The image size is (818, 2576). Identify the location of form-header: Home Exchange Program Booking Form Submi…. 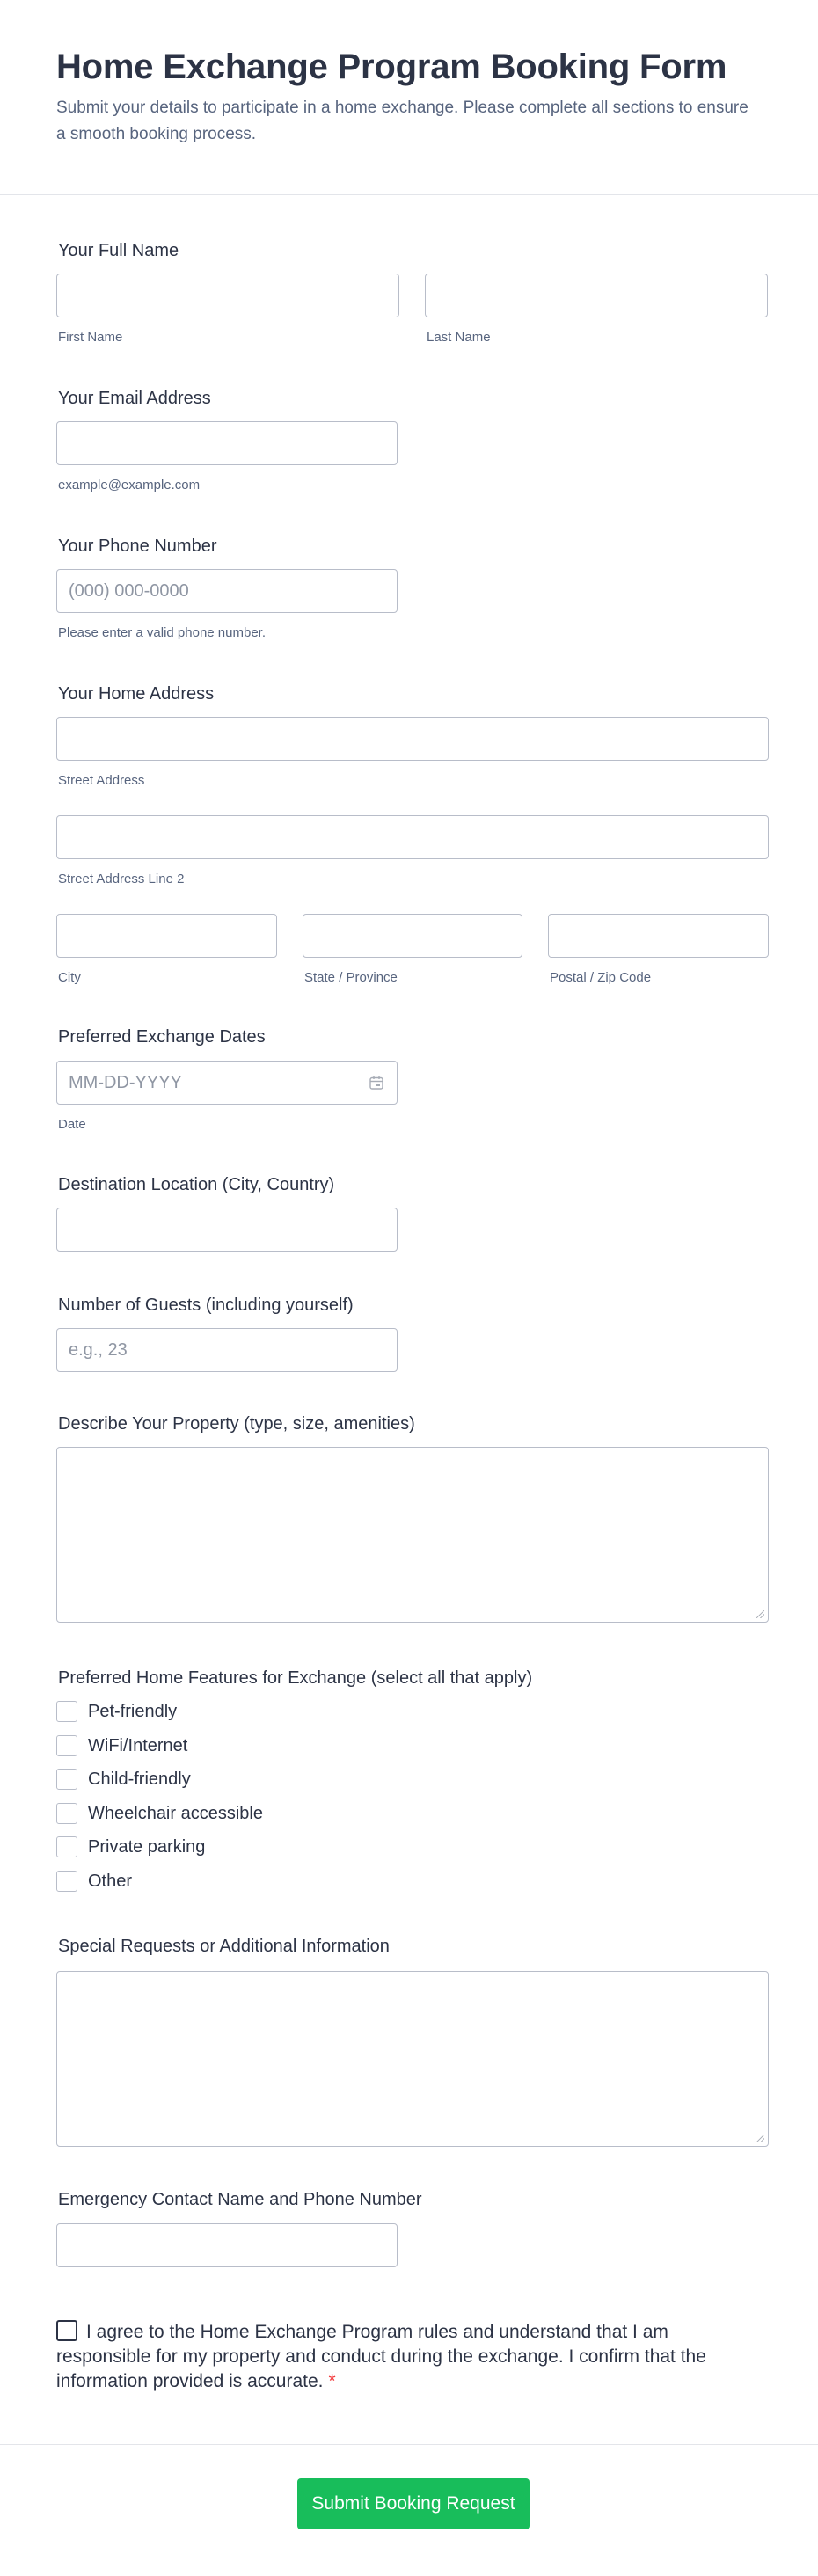
(409, 97).